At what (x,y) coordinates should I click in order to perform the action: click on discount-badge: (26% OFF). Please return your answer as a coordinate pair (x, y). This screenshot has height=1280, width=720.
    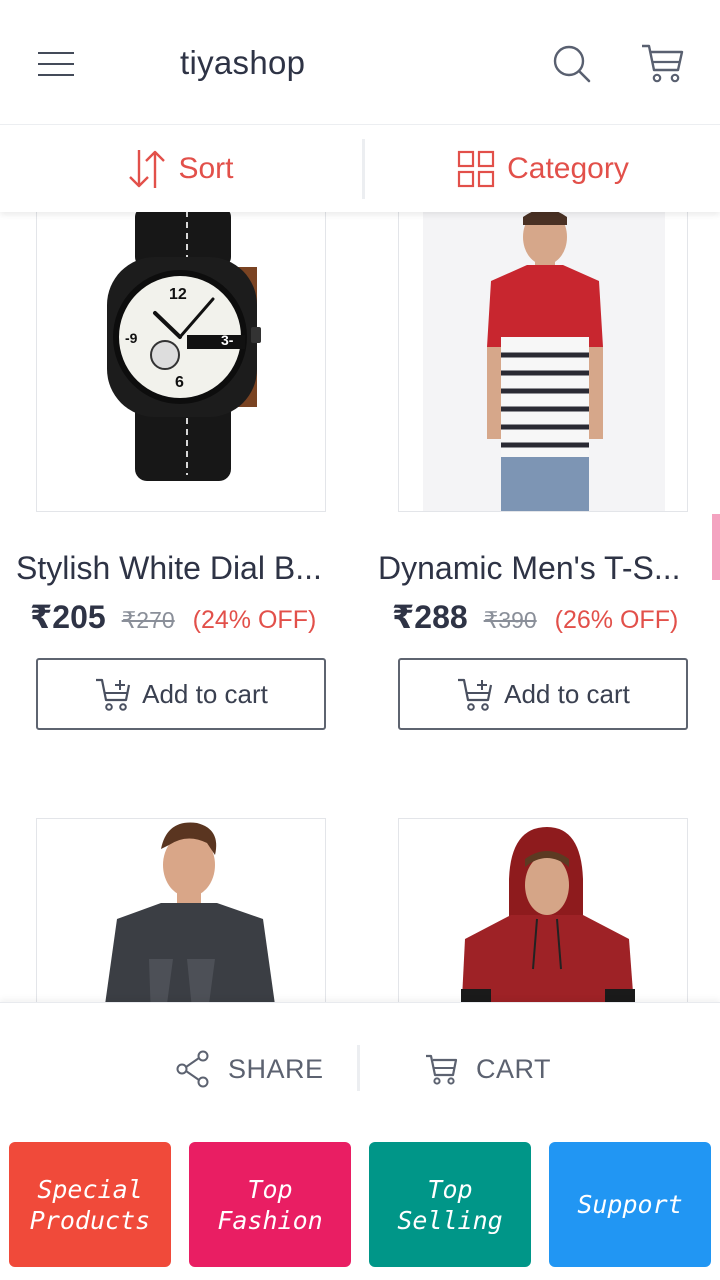
    Looking at the image, I should click on (616, 620).